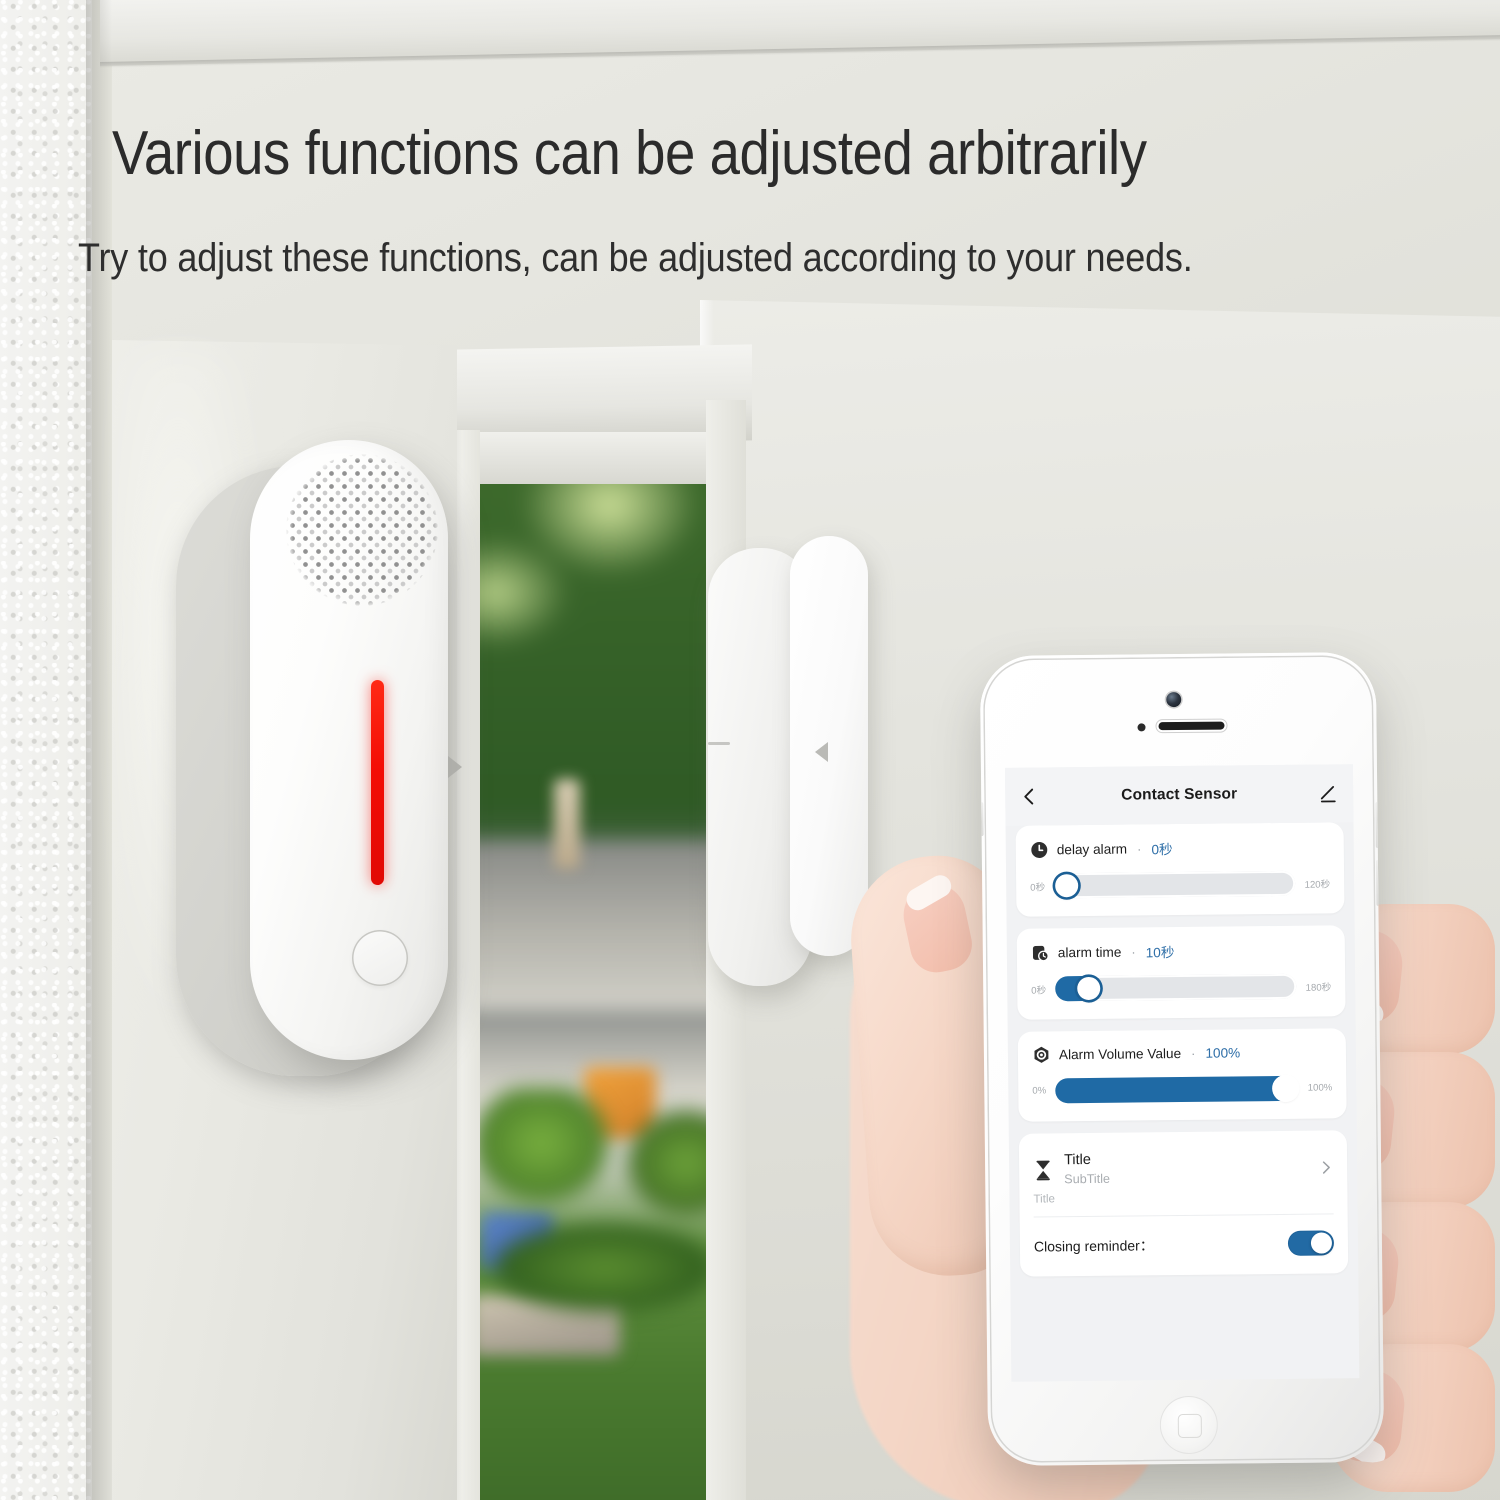 The height and width of the screenshot is (1500, 1500). I want to click on proximity-sensor-icon, so click(1141, 727).